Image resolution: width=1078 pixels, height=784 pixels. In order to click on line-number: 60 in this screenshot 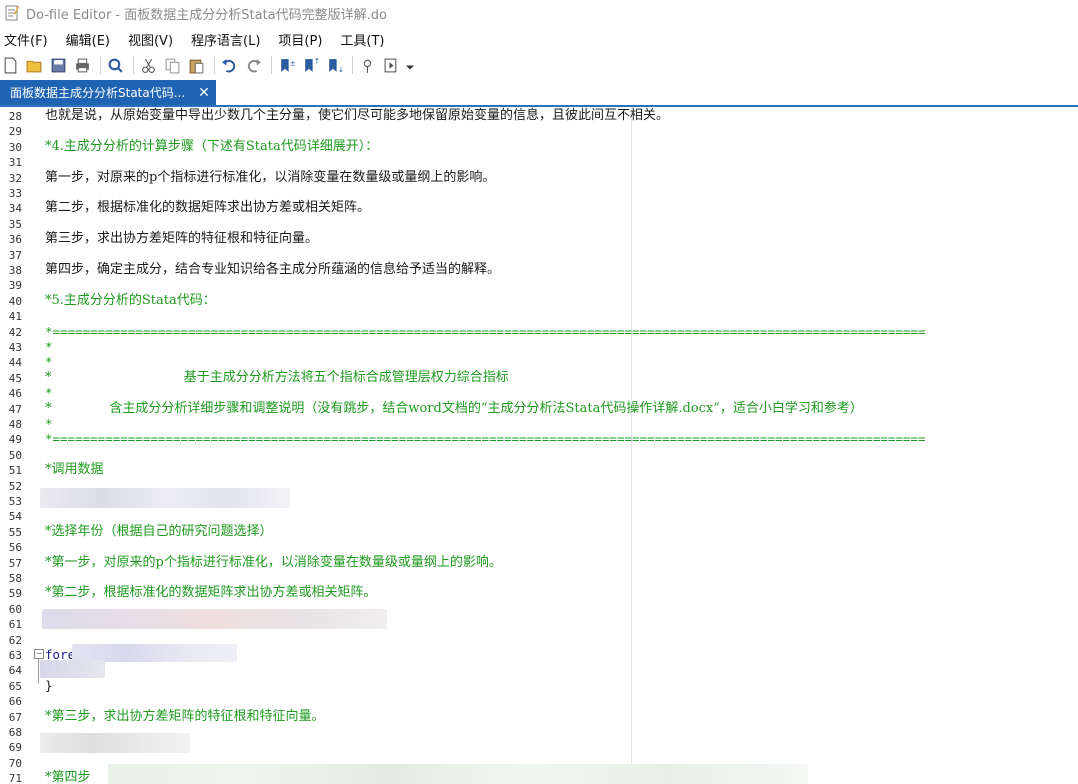, I will do `click(15, 609)`.